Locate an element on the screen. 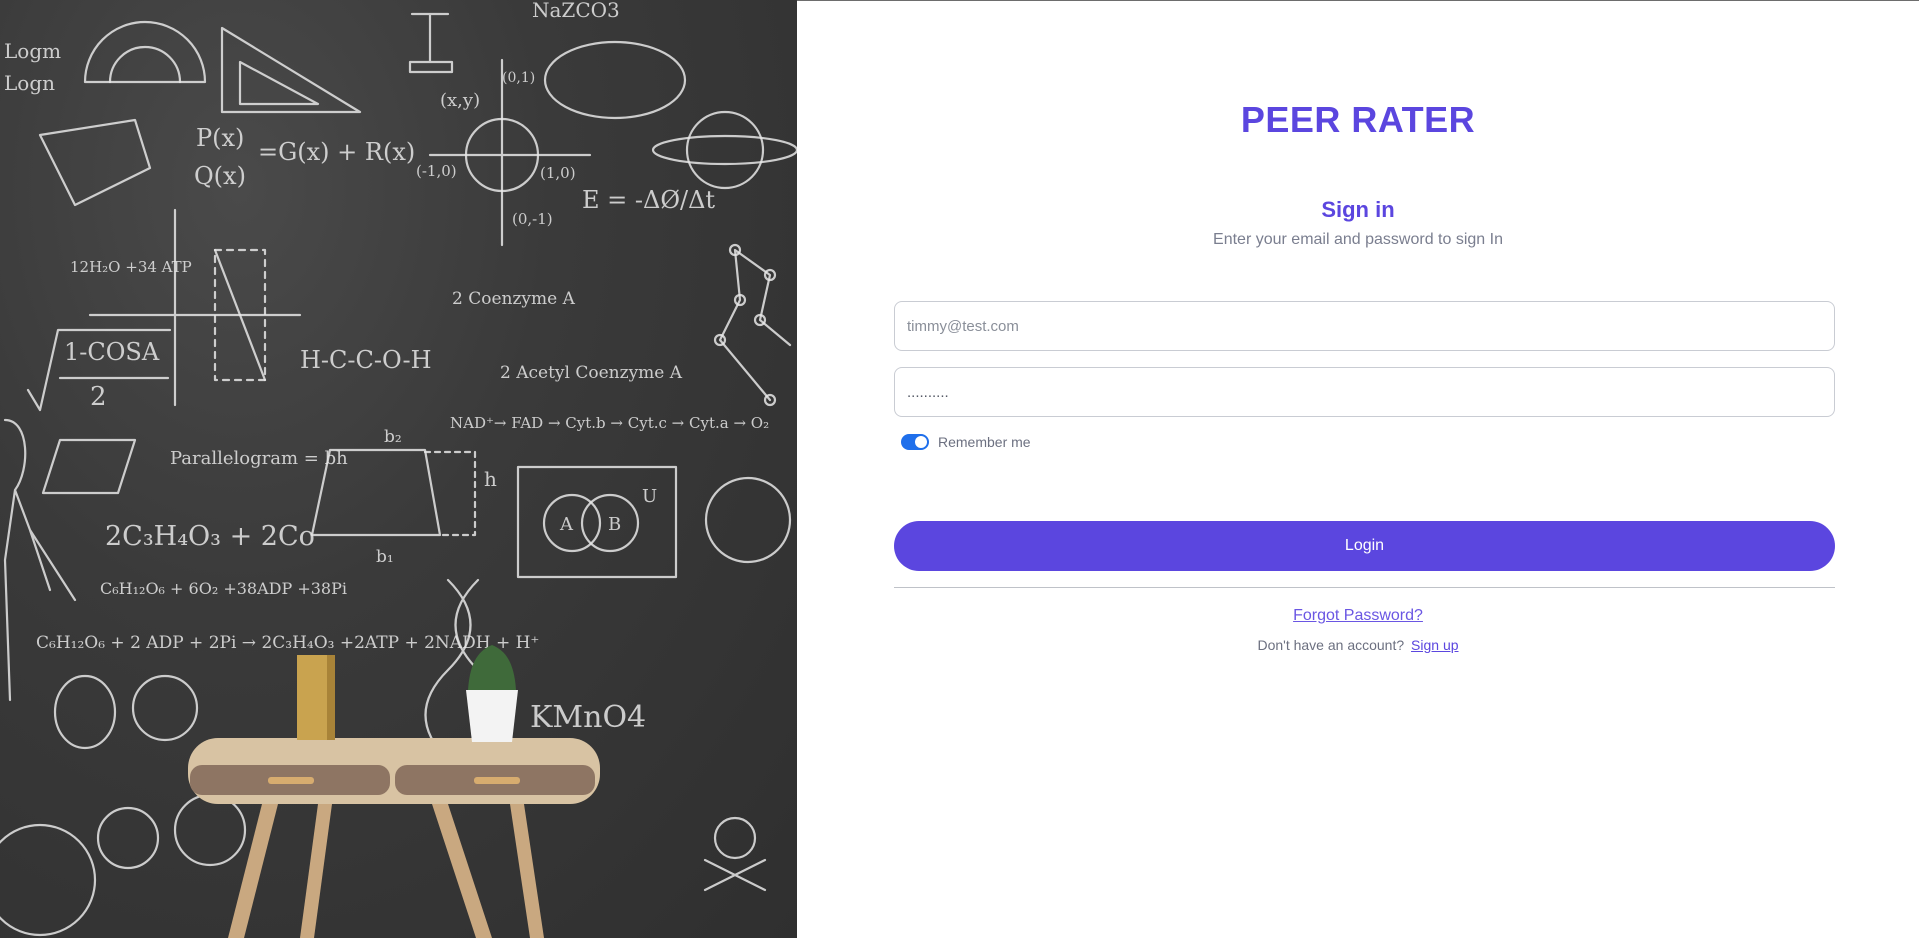 This screenshot has width=1919, height=938. forgot-password-link: Forgot Password? is located at coordinates (1358, 615).